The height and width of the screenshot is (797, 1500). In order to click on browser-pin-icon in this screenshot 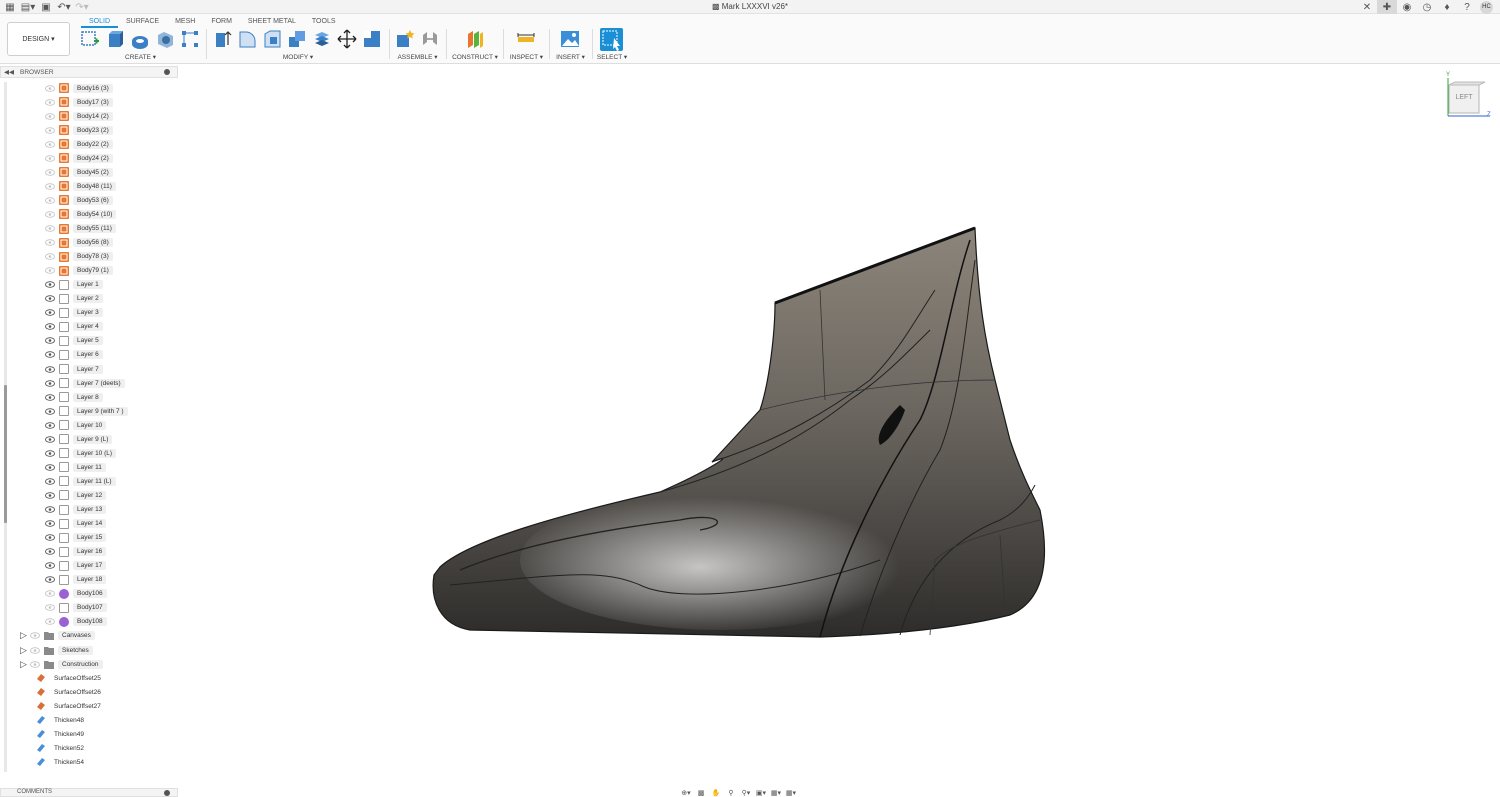, I will do `click(167, 72)`.